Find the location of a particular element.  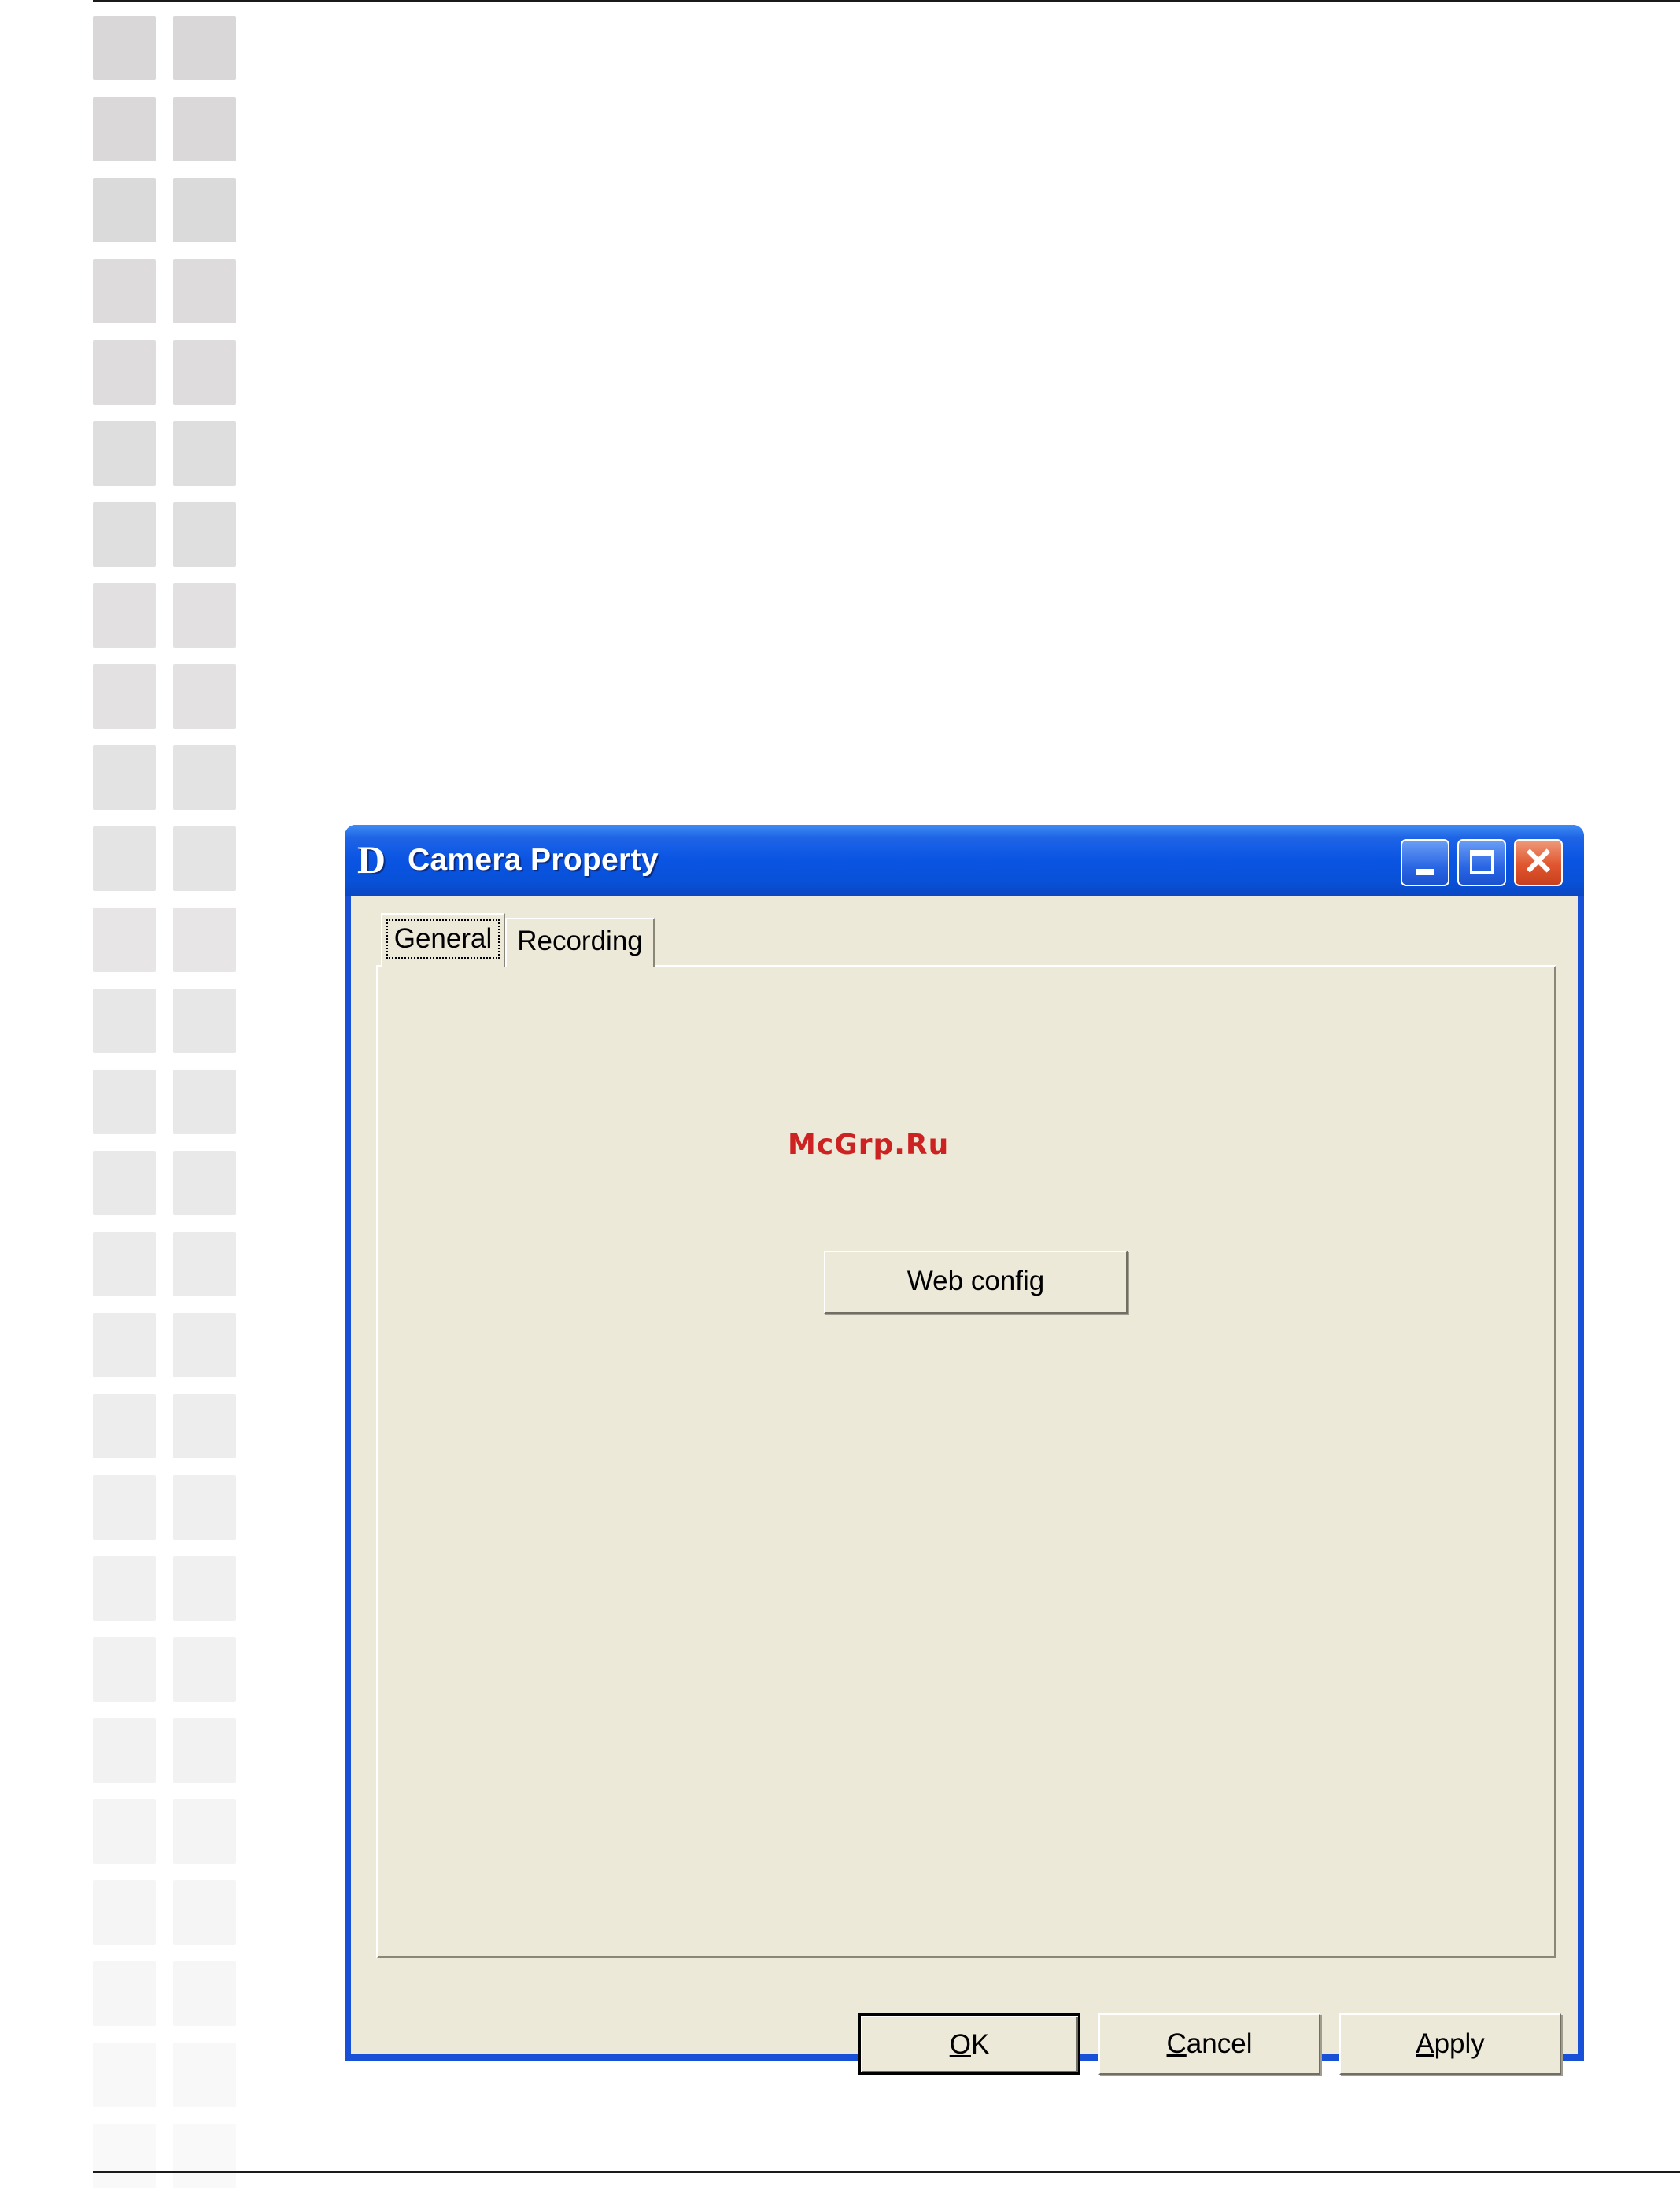

tab-general-label: General is located at coordinates (443, 939).